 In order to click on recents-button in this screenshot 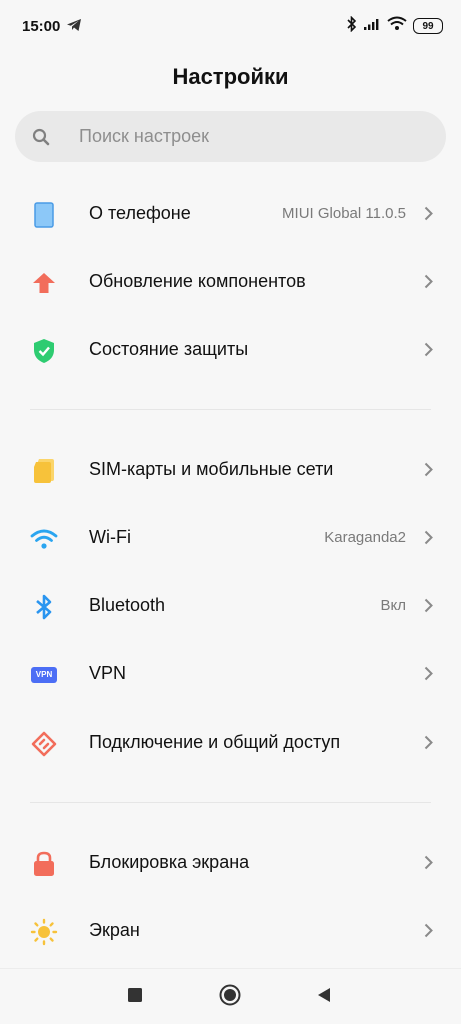, I will do `click(135, 995)`.